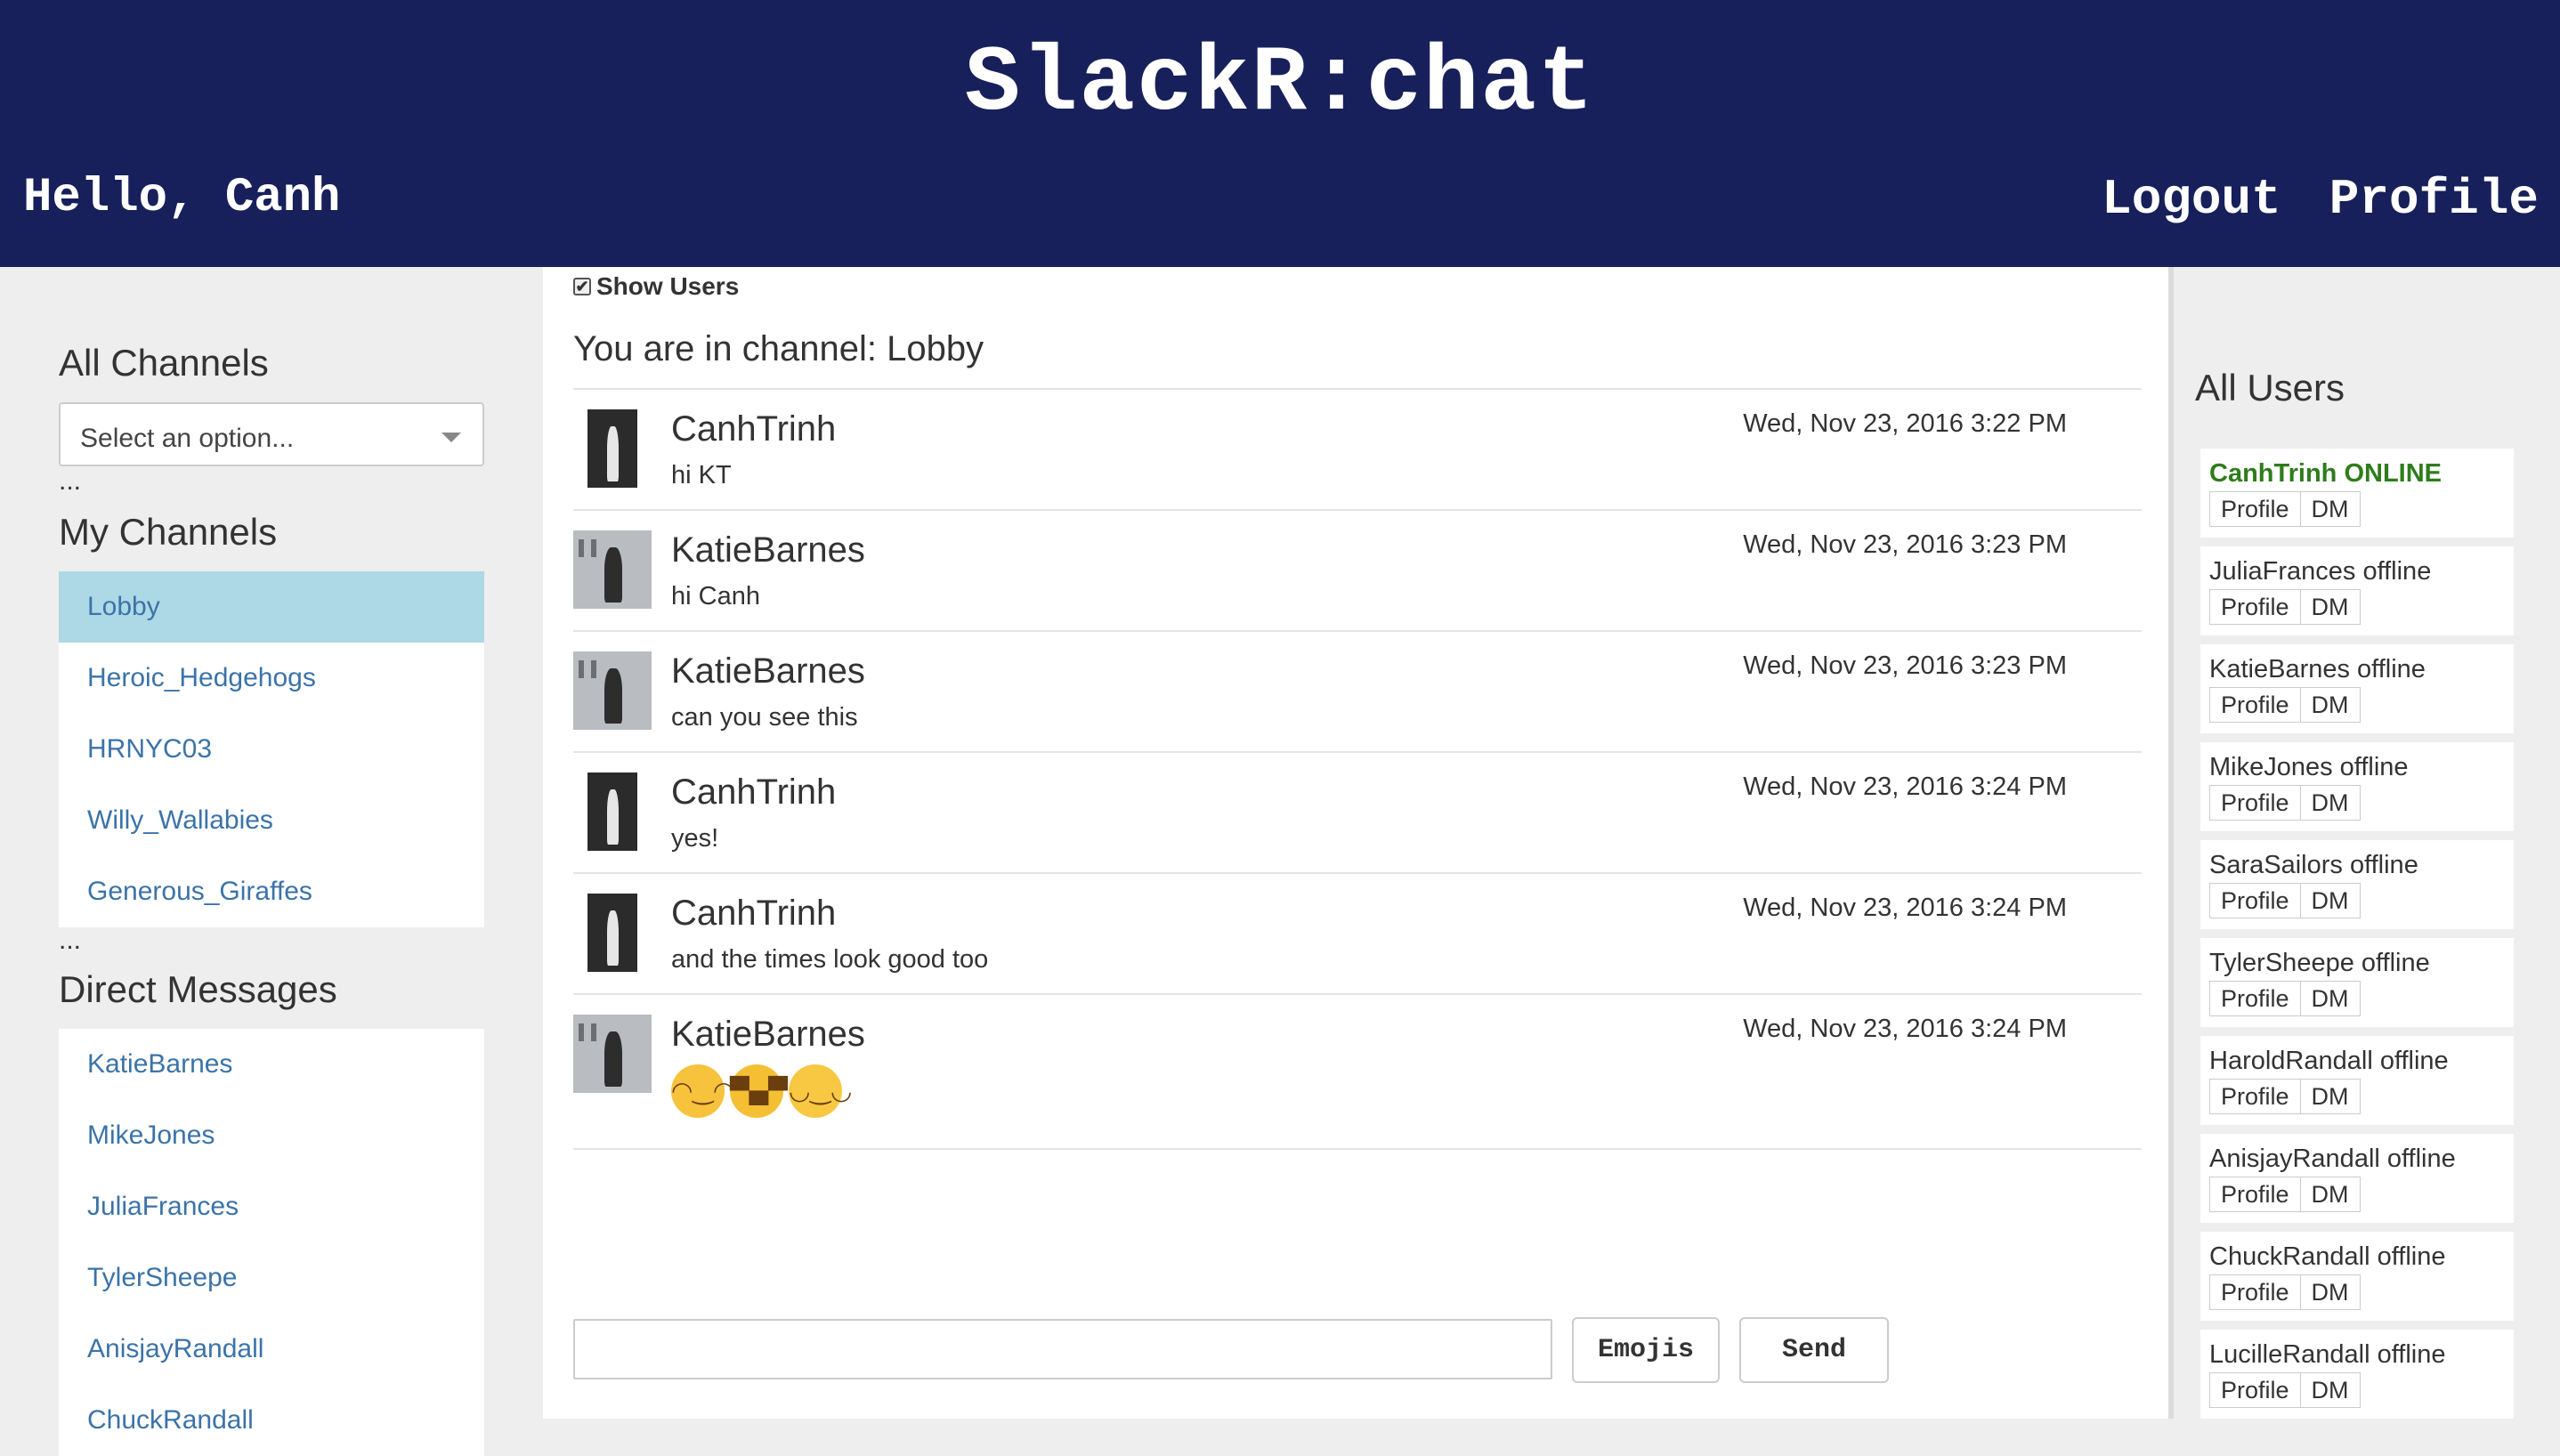 This screenshot has height=1456, width=2560. What do you see at coordinates (2191, 199) in the screenshot?
I see `logout-link: Logout` at bounding box center [2191, 199].